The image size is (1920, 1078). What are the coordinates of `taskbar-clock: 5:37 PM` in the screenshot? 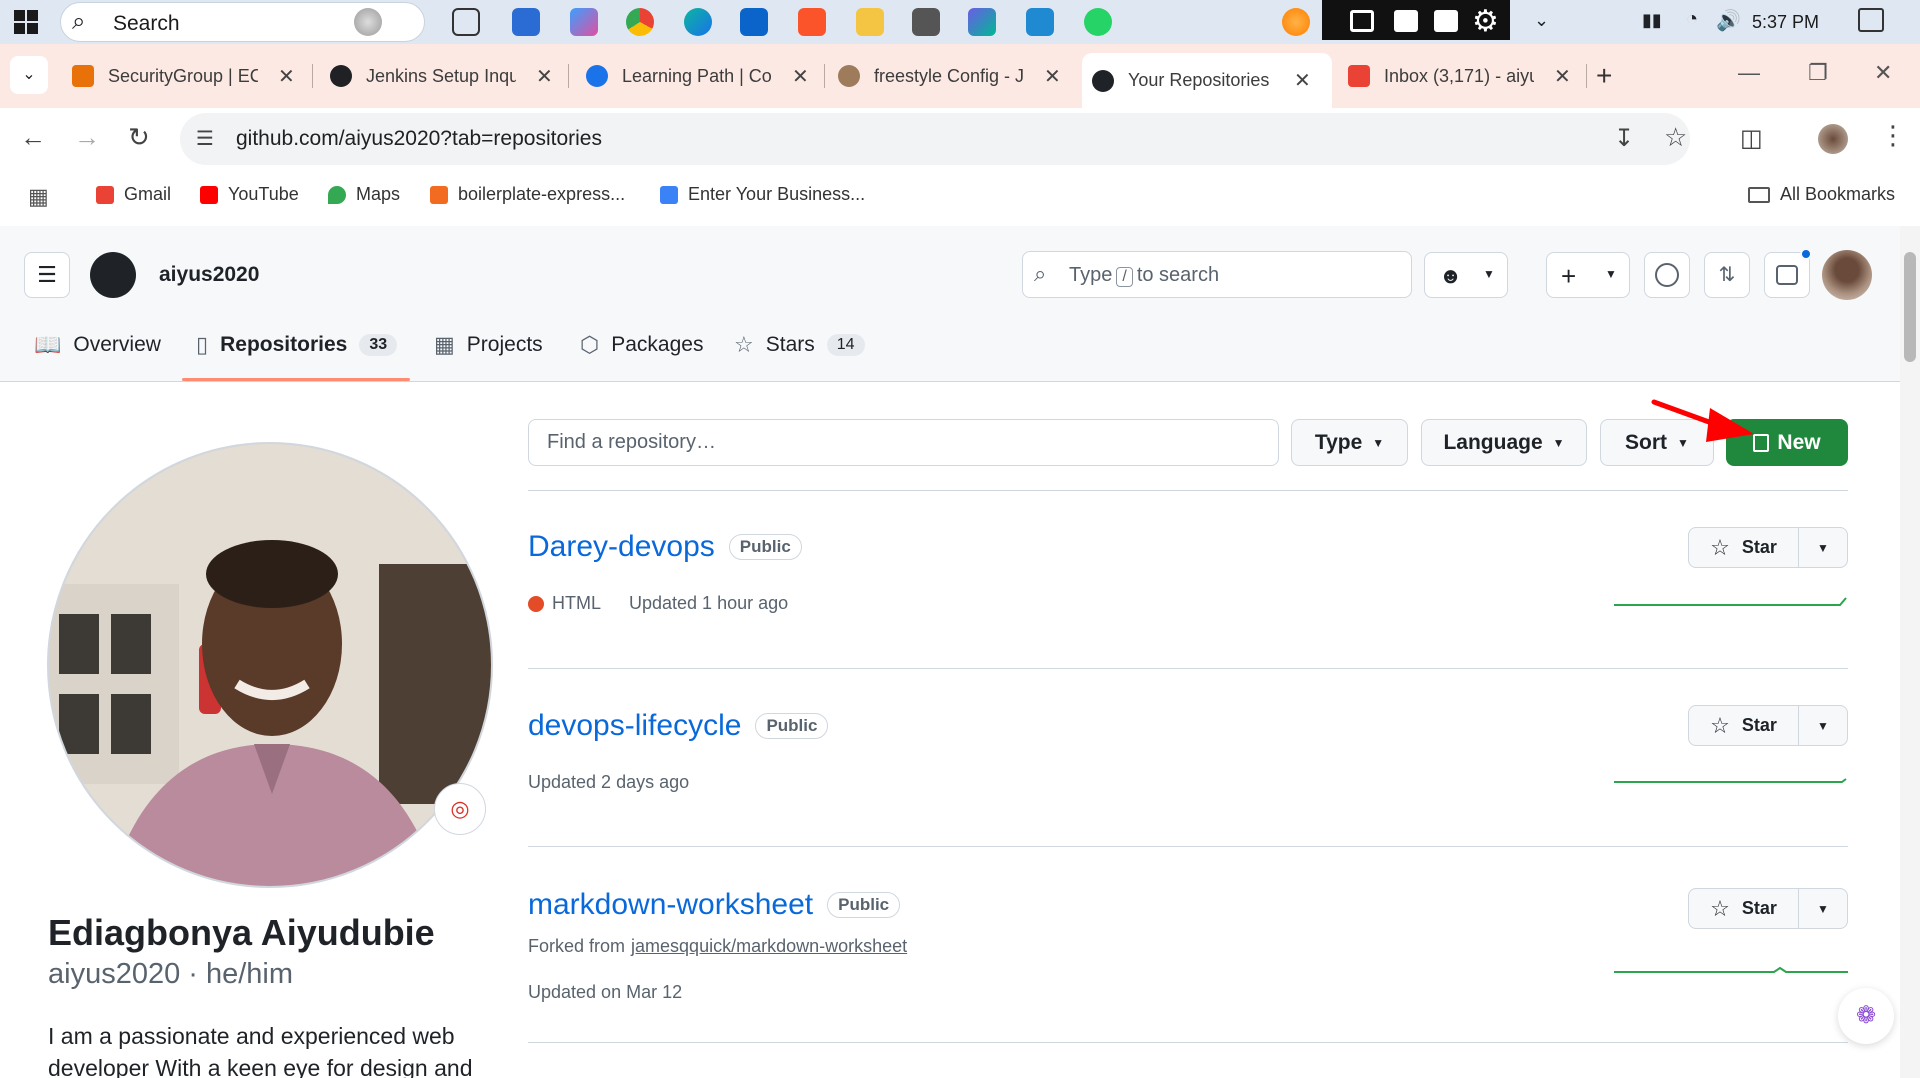 It's located at (1785, 22).